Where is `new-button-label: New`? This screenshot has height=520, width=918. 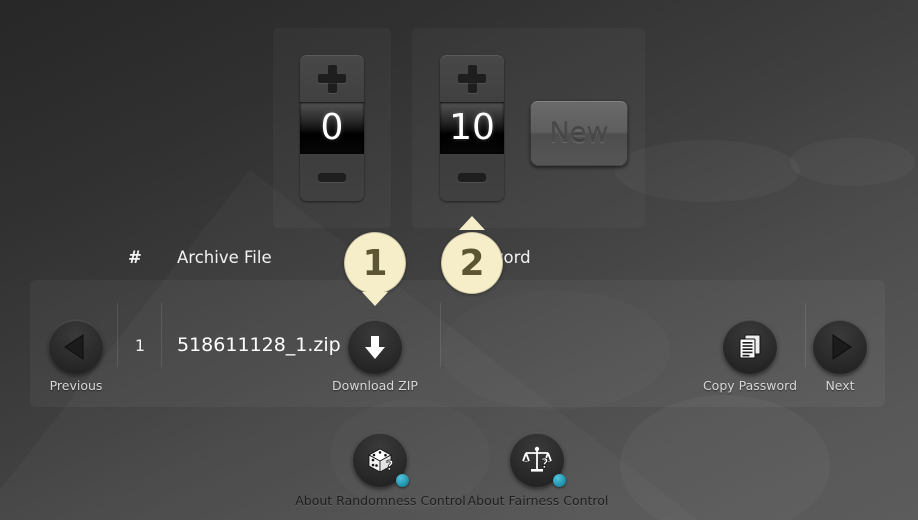 new-button-label: New is located at coordinates (579, 133).